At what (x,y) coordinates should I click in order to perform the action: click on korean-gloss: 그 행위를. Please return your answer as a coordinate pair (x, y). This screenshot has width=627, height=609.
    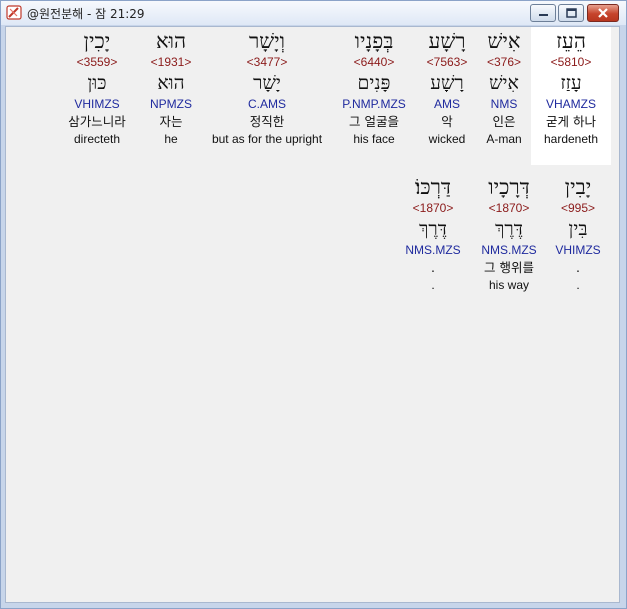
    Looking at the image, I should click on (509, 267).